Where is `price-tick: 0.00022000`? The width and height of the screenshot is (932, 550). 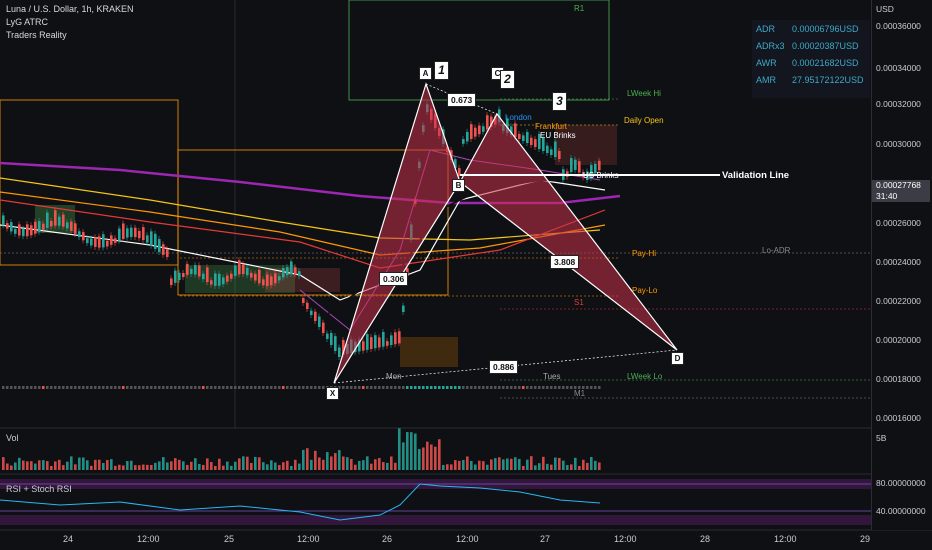 price-tick: 0.00022000 is located at coordinates (898, 301).